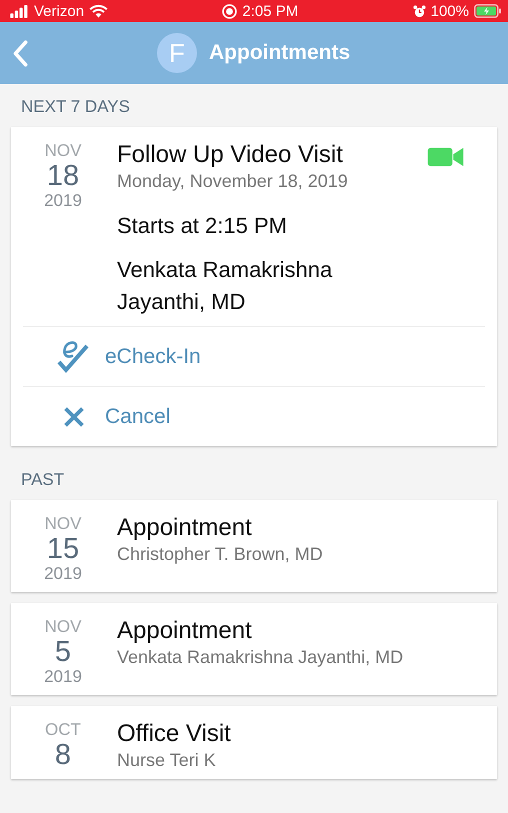 Image resolution: width=508 pixels, height=813 pixels. What do you see at coordinates (488, 11) in the screenshot?
I see `battery-icon` at bounding box center [488, 11].